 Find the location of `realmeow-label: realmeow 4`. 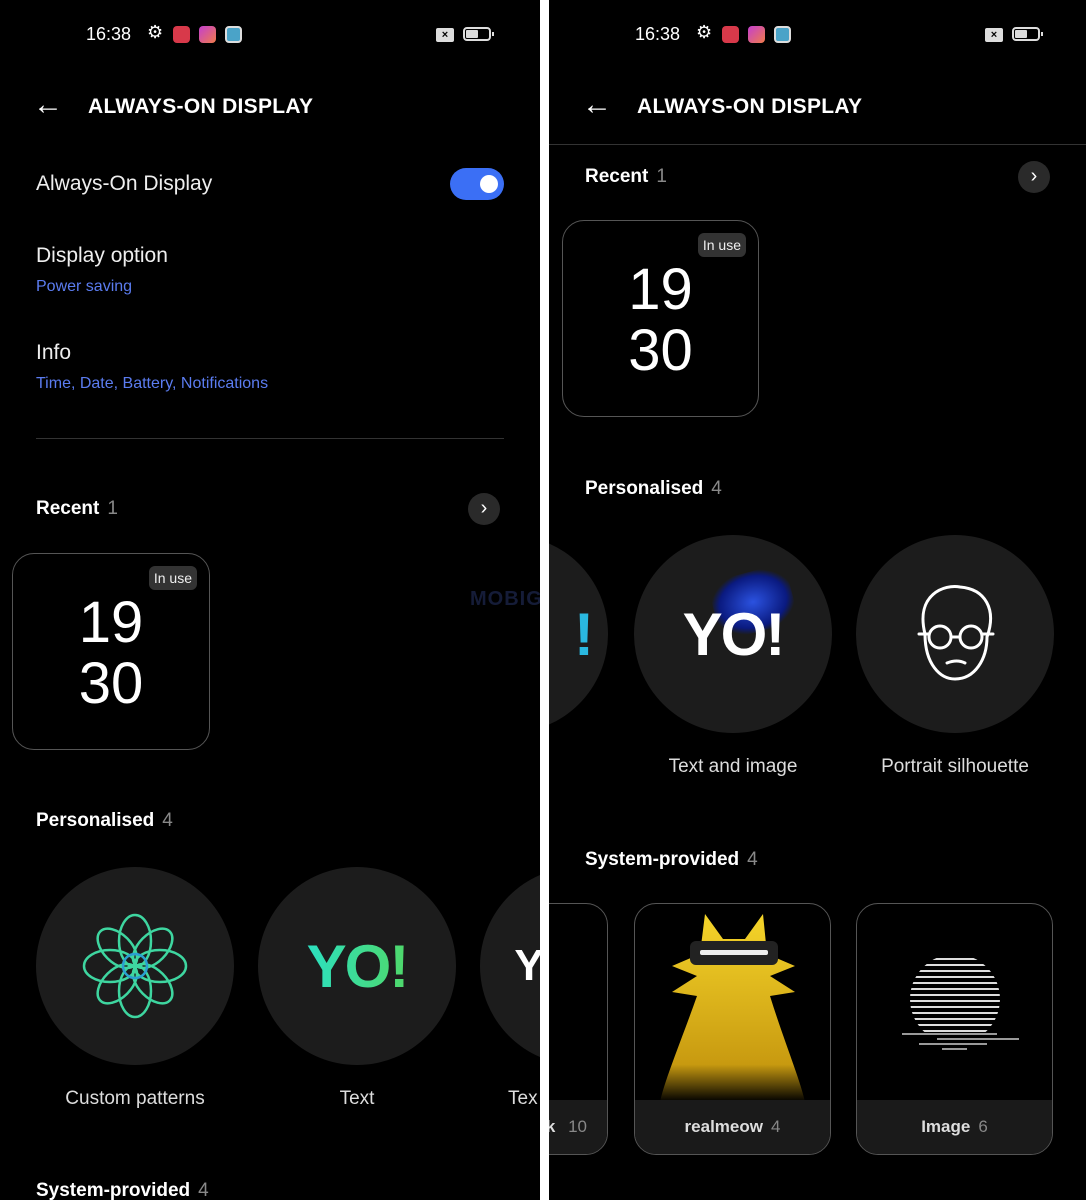

realmeow-label: realmeow 4 is located at coordinates (732, 1127).